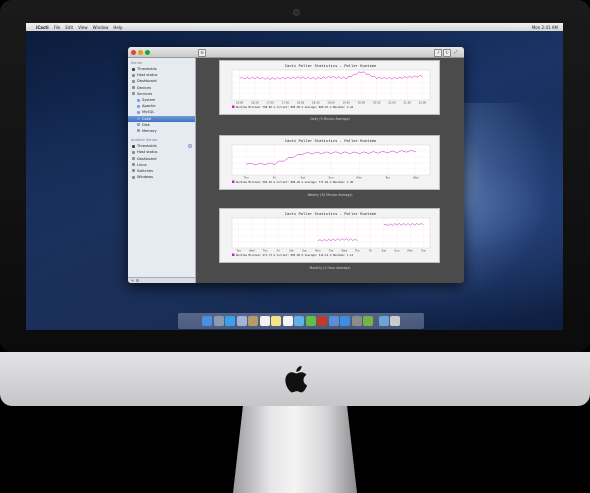 This screenshot has width=590, height=493. I want to click on sidebar-footer: + ⚙, so click(161, 280).